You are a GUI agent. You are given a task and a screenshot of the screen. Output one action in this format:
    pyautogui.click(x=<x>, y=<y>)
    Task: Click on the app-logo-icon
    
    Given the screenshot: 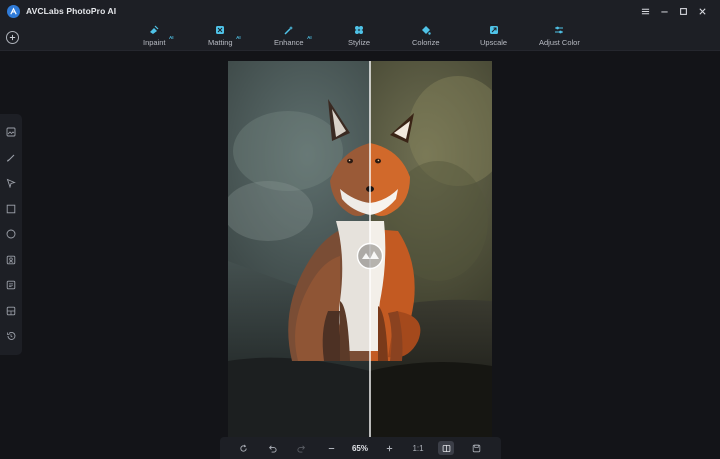 What is the action you would take?
    pyautogui.click(x=13, y=11)
    